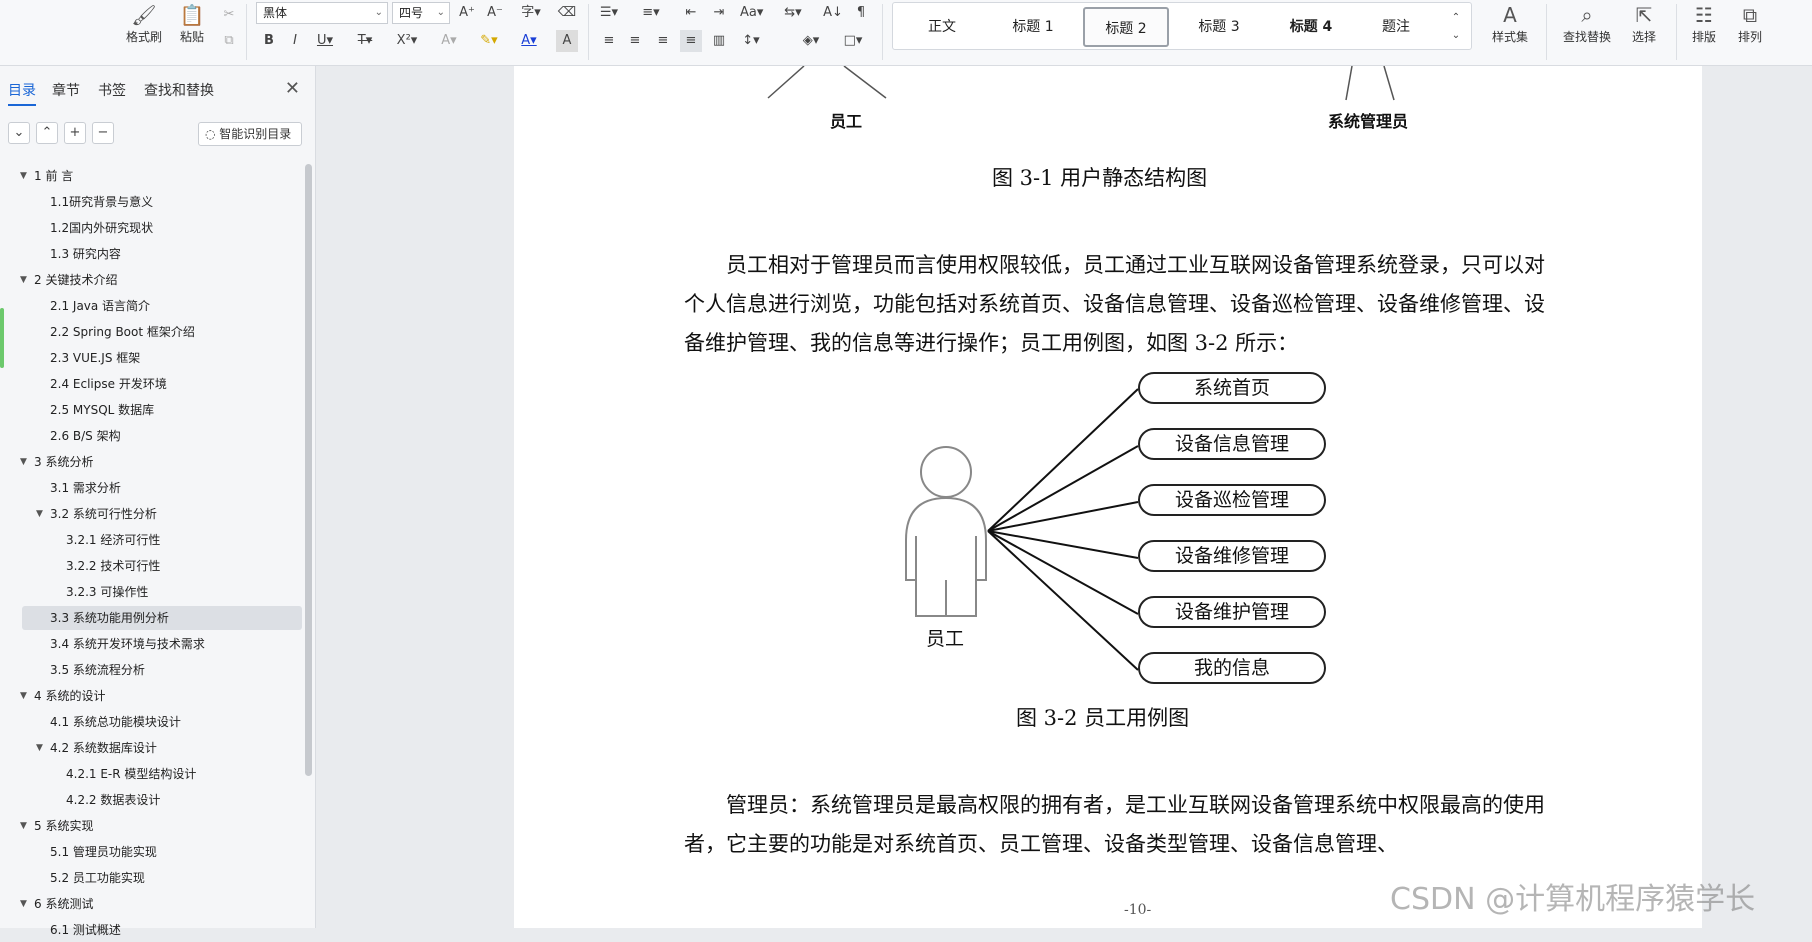 The image size is (1812, 942). Describe the element at coordinates (449, 41) in the screenshot. I see `text-effect-icon: A▾` at that location.